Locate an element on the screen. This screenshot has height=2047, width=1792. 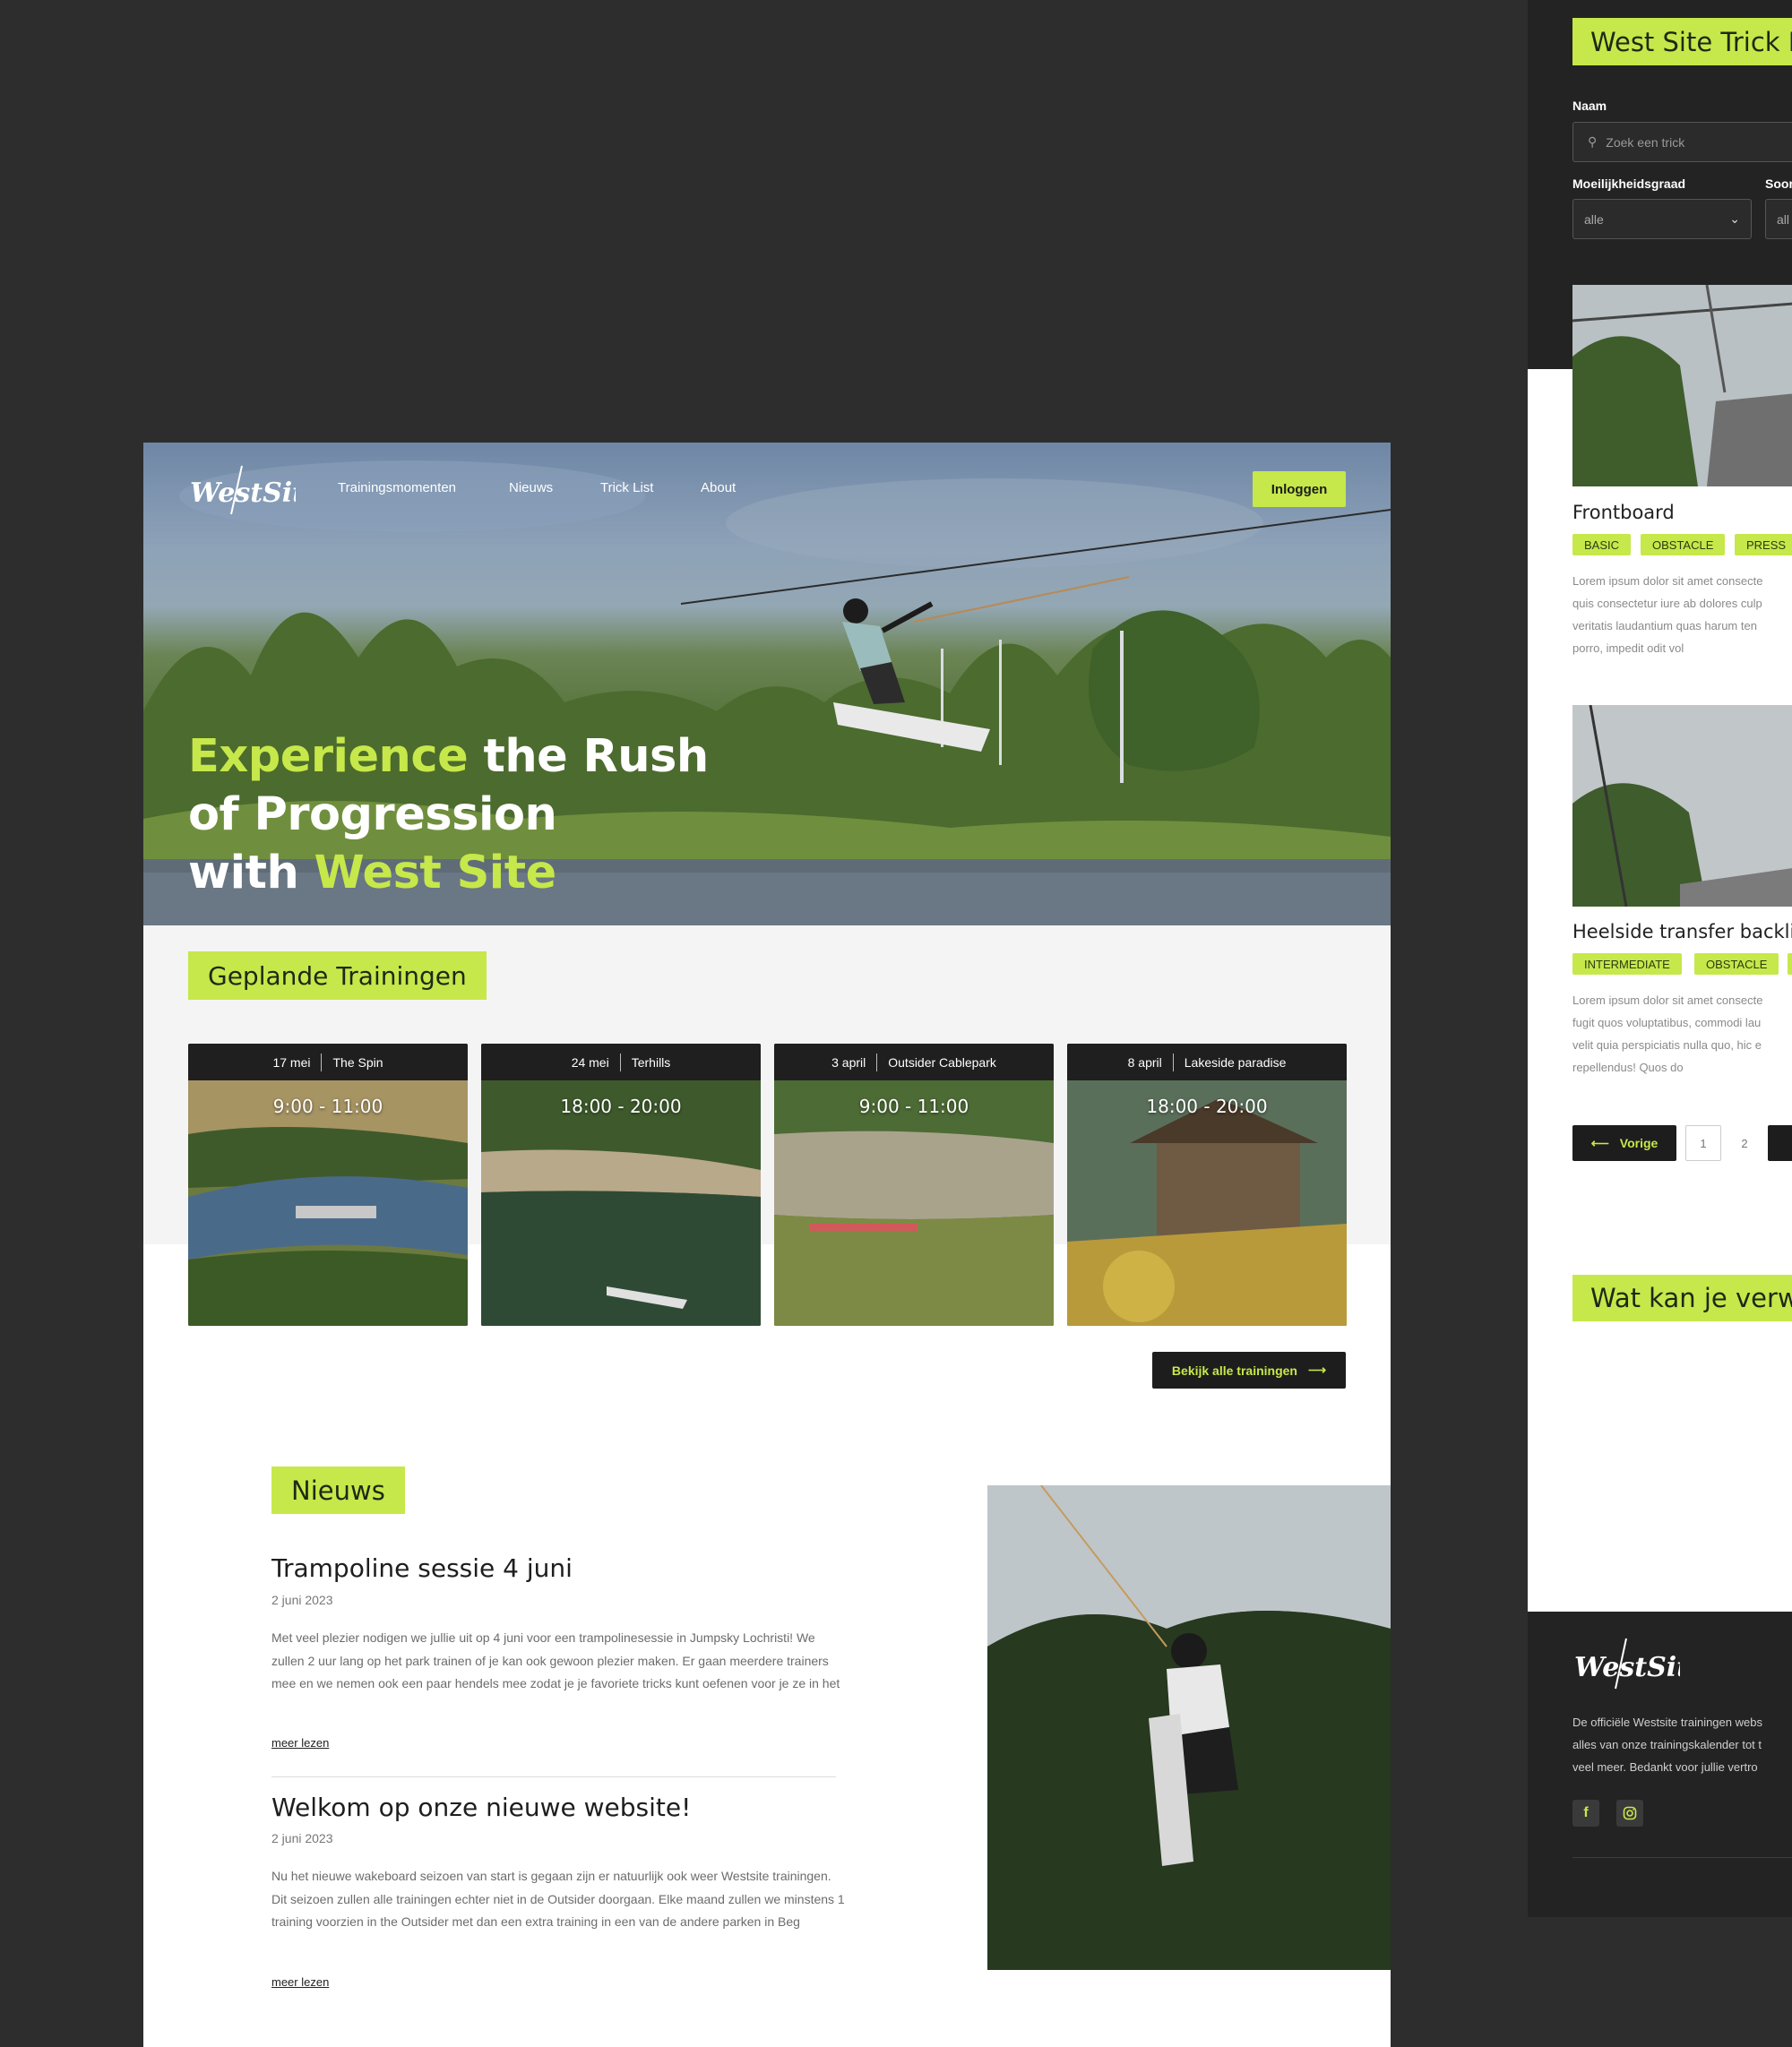
nav-link-trainingsmomenten: Trainingsmomenten is located at coordinates (397, 487).